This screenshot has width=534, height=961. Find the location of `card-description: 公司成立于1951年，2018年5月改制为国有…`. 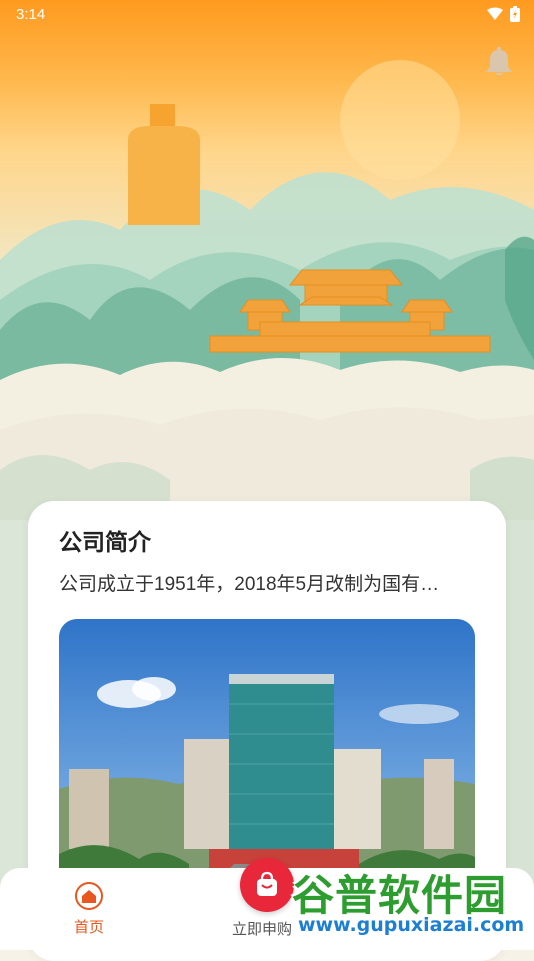

card-description: 公司成立于1951年，2018年5月改制为国有… is located at coordinates (249, 584).